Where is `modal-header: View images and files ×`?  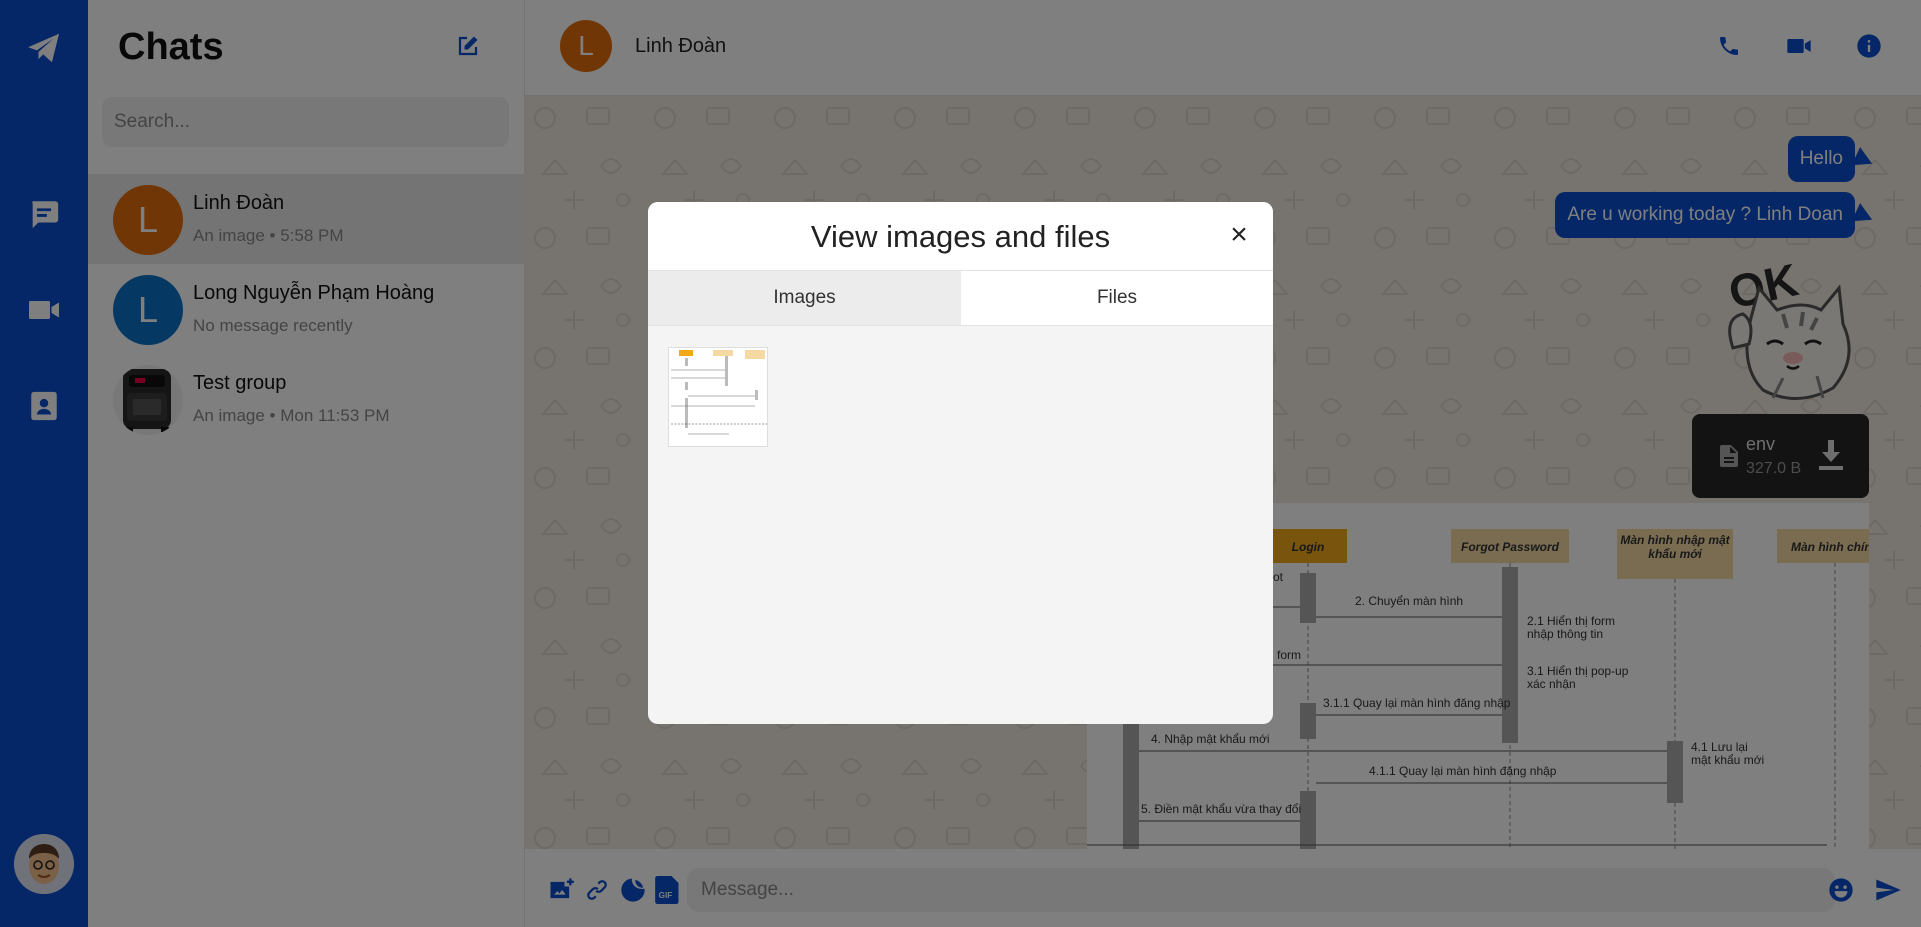
modal-header: View images and files × is located at coordinates (960, 236).